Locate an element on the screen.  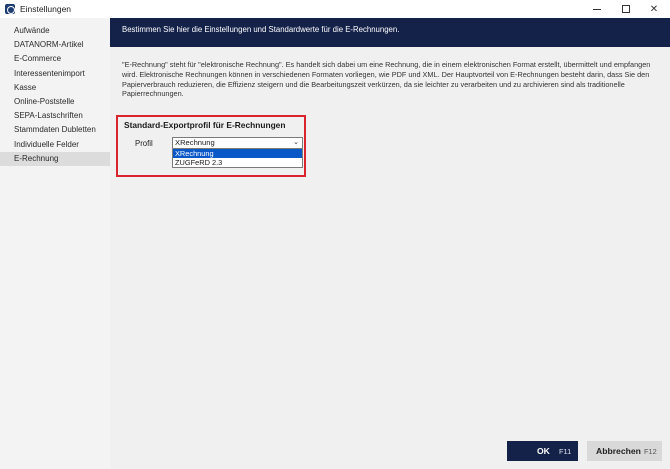
sidebar-item-online-poststelle: Online-Poststelle is located at coordinates (55, 102).